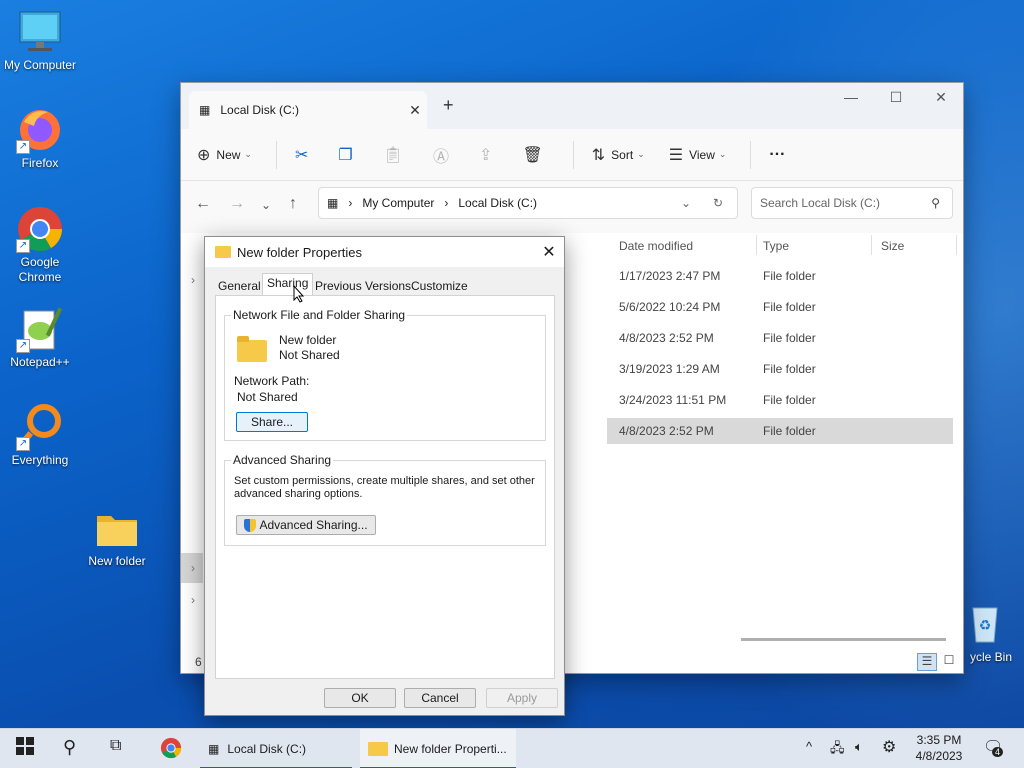 The height and width of the screenshot is (768, 1024). What do you see at coordinates (535, 155) in the screenshot?
I see `delete-button: 🗑︎` at bounding box center [535, 155].